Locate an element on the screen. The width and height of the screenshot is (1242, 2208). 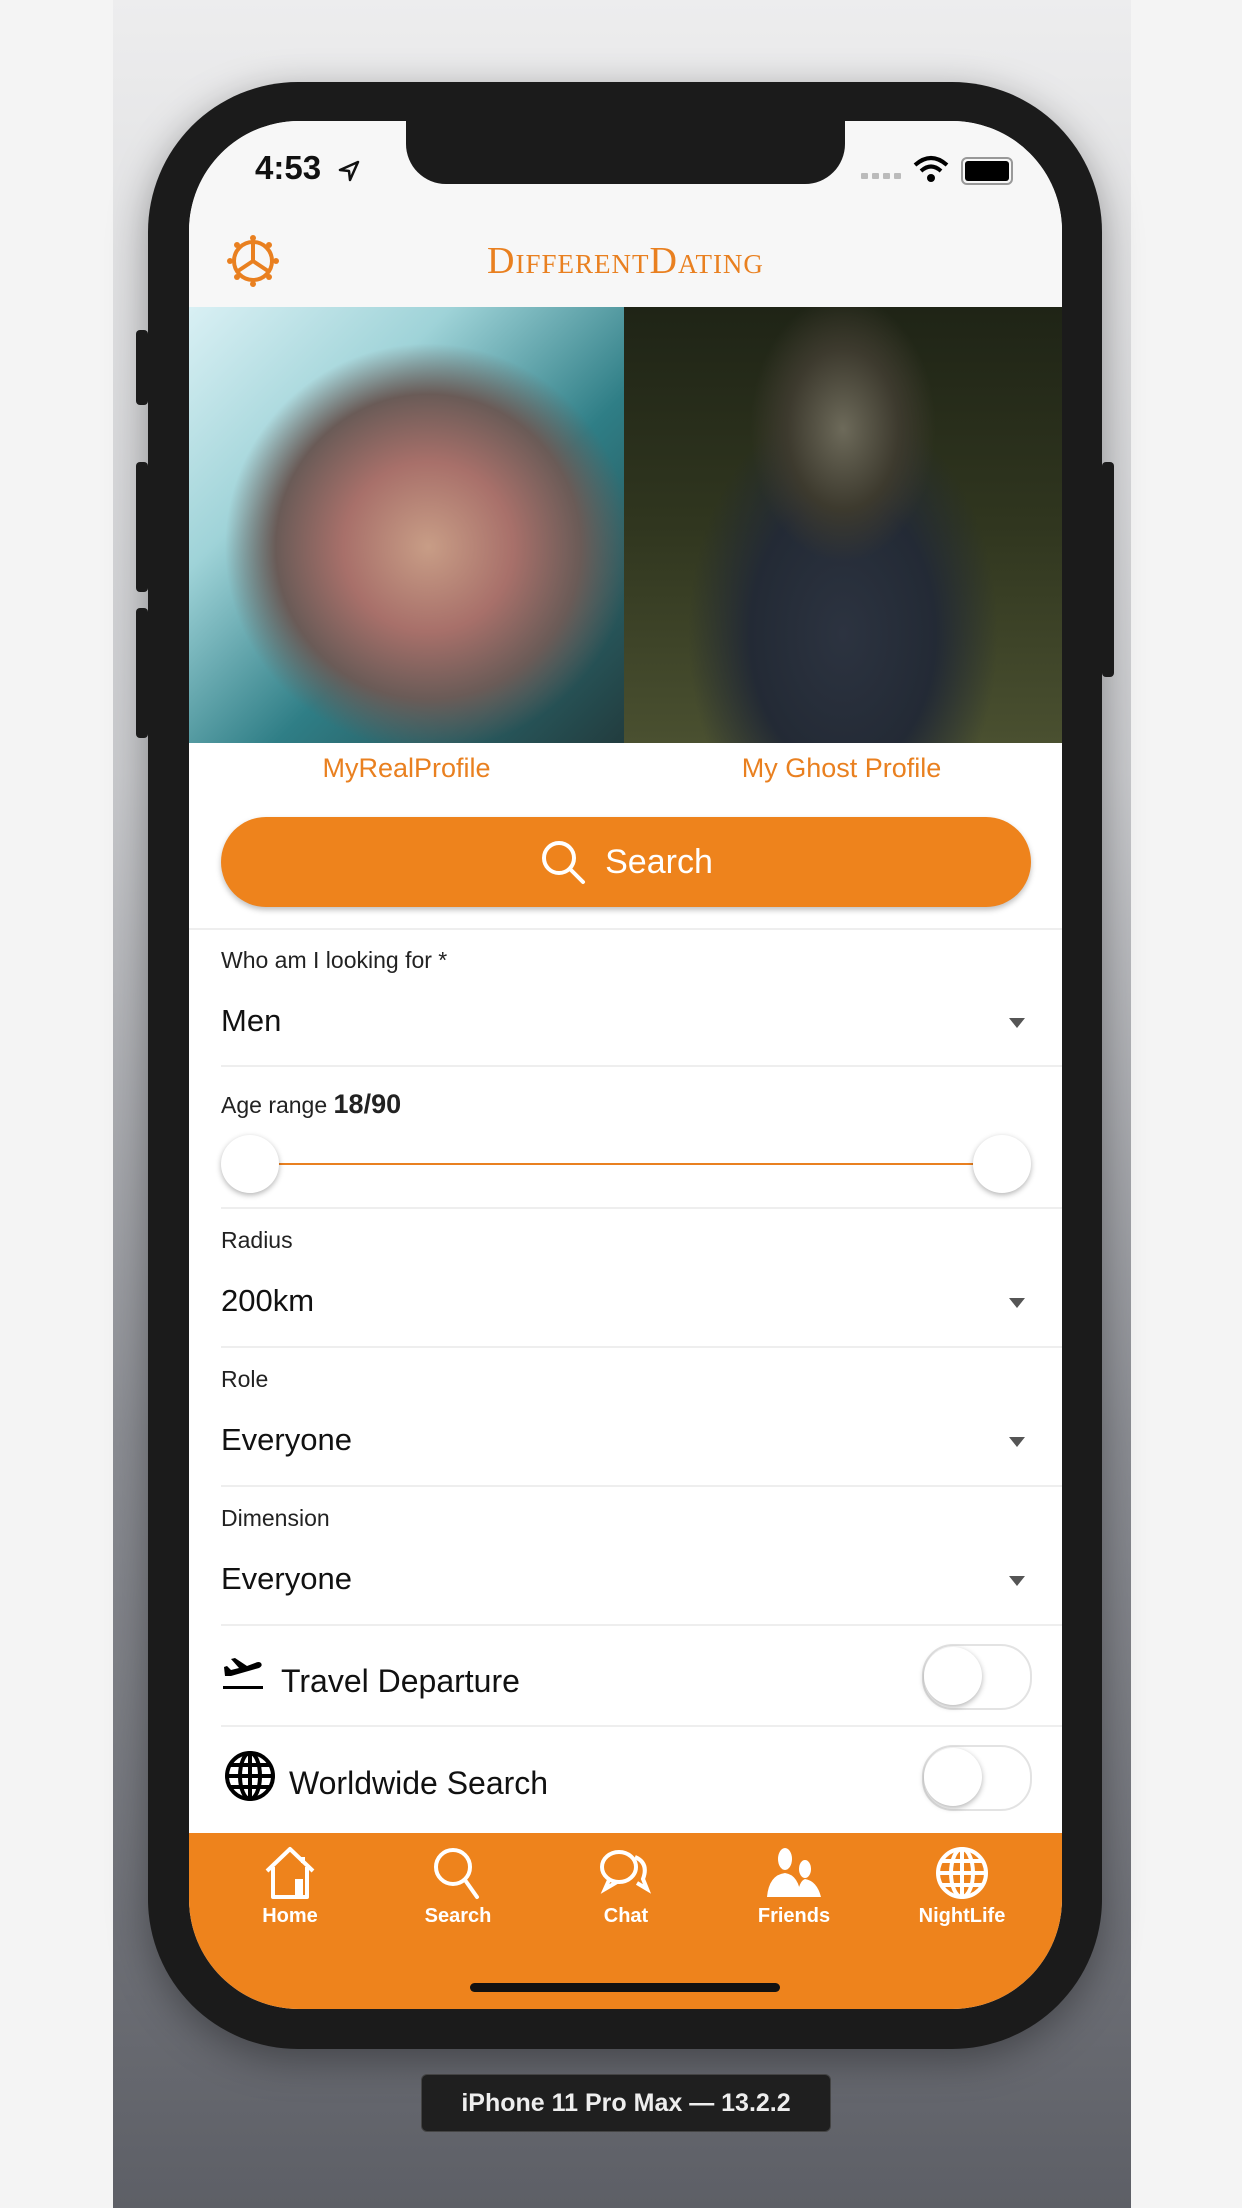
dimension-label: Dimension is located at coordinates (275, 1518).